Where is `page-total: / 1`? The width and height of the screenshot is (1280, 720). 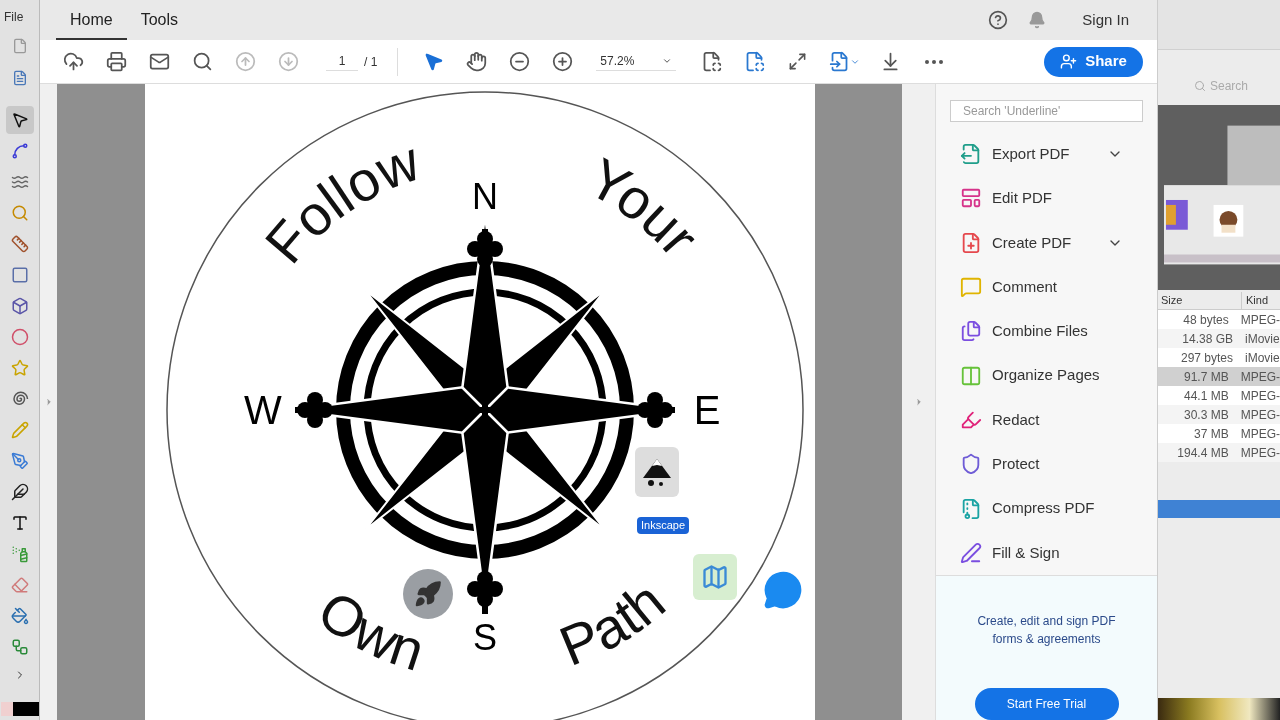
page-total: / 1 is located at coordinates (371, 62).